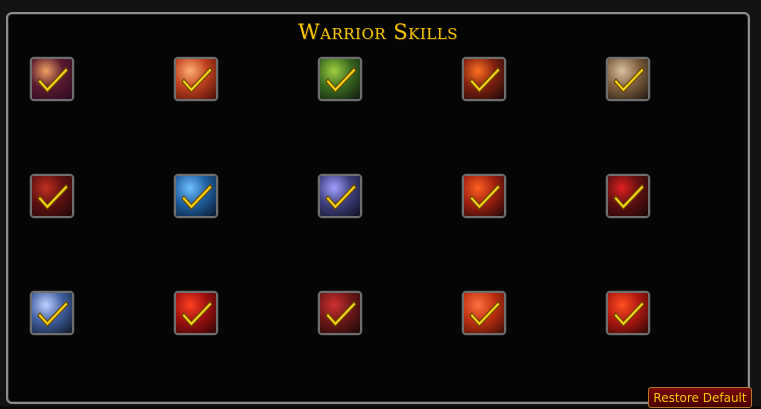  I want to click on skill-15-icon, so click(628, 313).